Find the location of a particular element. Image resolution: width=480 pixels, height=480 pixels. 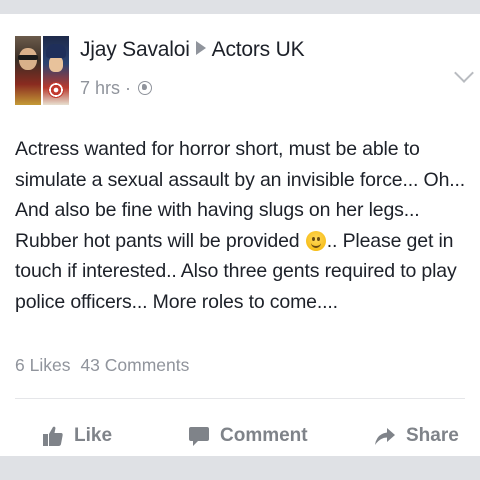

author-name-link: Jjay Savaloi is located at coordinates (135, 49).